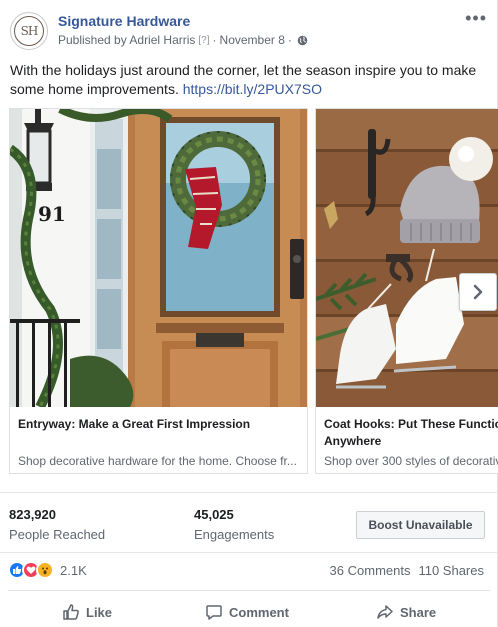 Image resolution: width=498 pixels, height=627 pixels. I want to click on engagements-value: 45,025, so click(214, 514).